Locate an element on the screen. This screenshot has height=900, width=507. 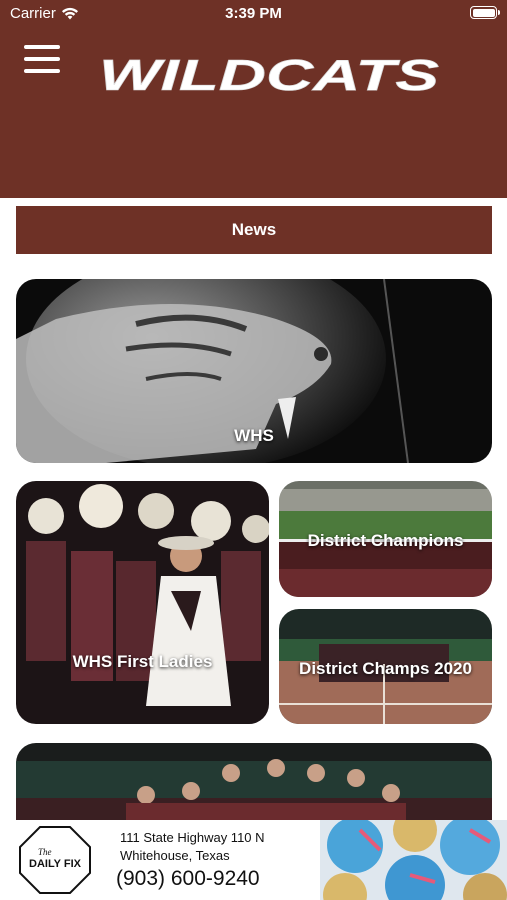
clock: 3:39 PM is located at coordinates (253, 13).